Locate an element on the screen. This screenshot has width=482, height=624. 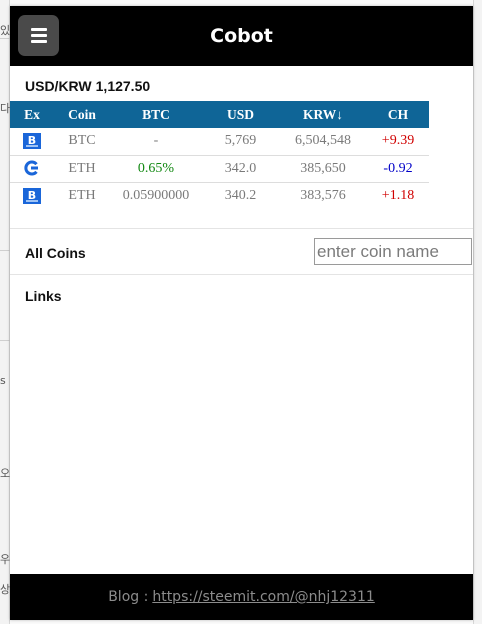
bg-text-3: s is located at coordinates (3, 380).